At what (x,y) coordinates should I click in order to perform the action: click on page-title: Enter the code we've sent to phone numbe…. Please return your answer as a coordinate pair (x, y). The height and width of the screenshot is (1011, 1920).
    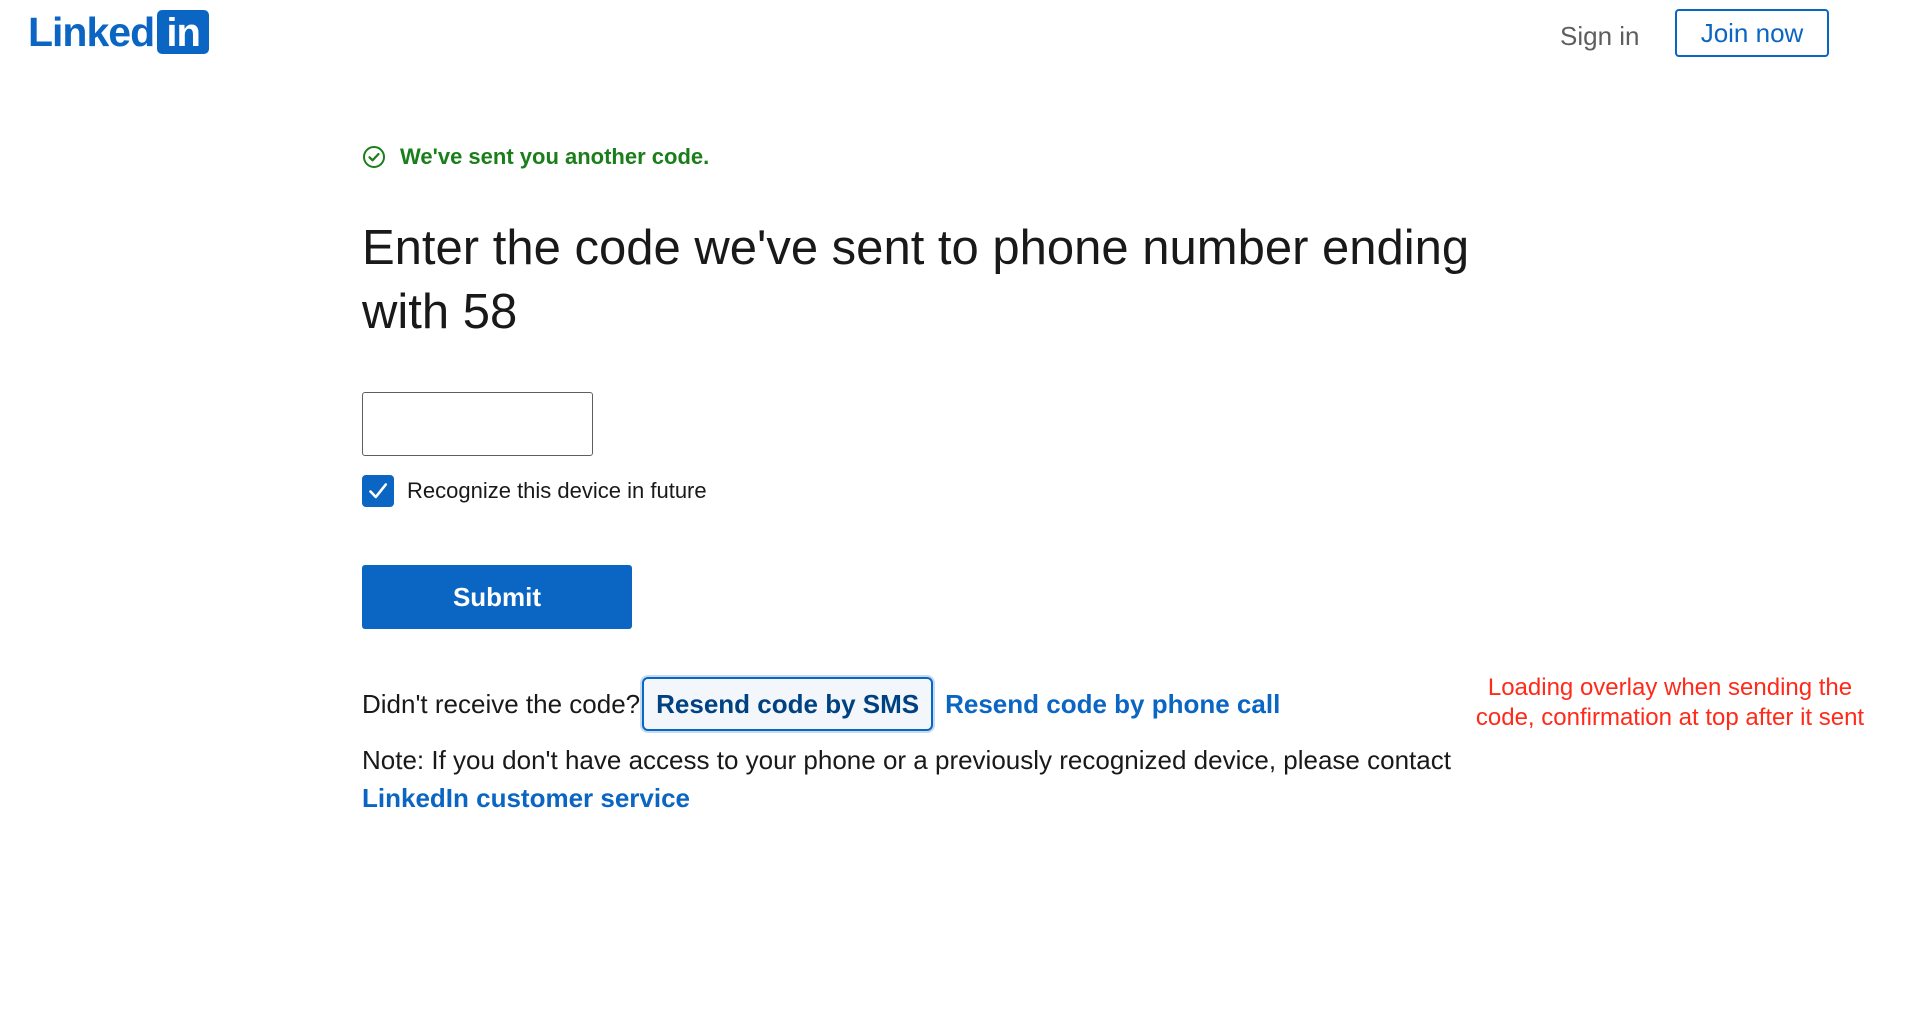
    Looking at the image, I should click on (916, 280).